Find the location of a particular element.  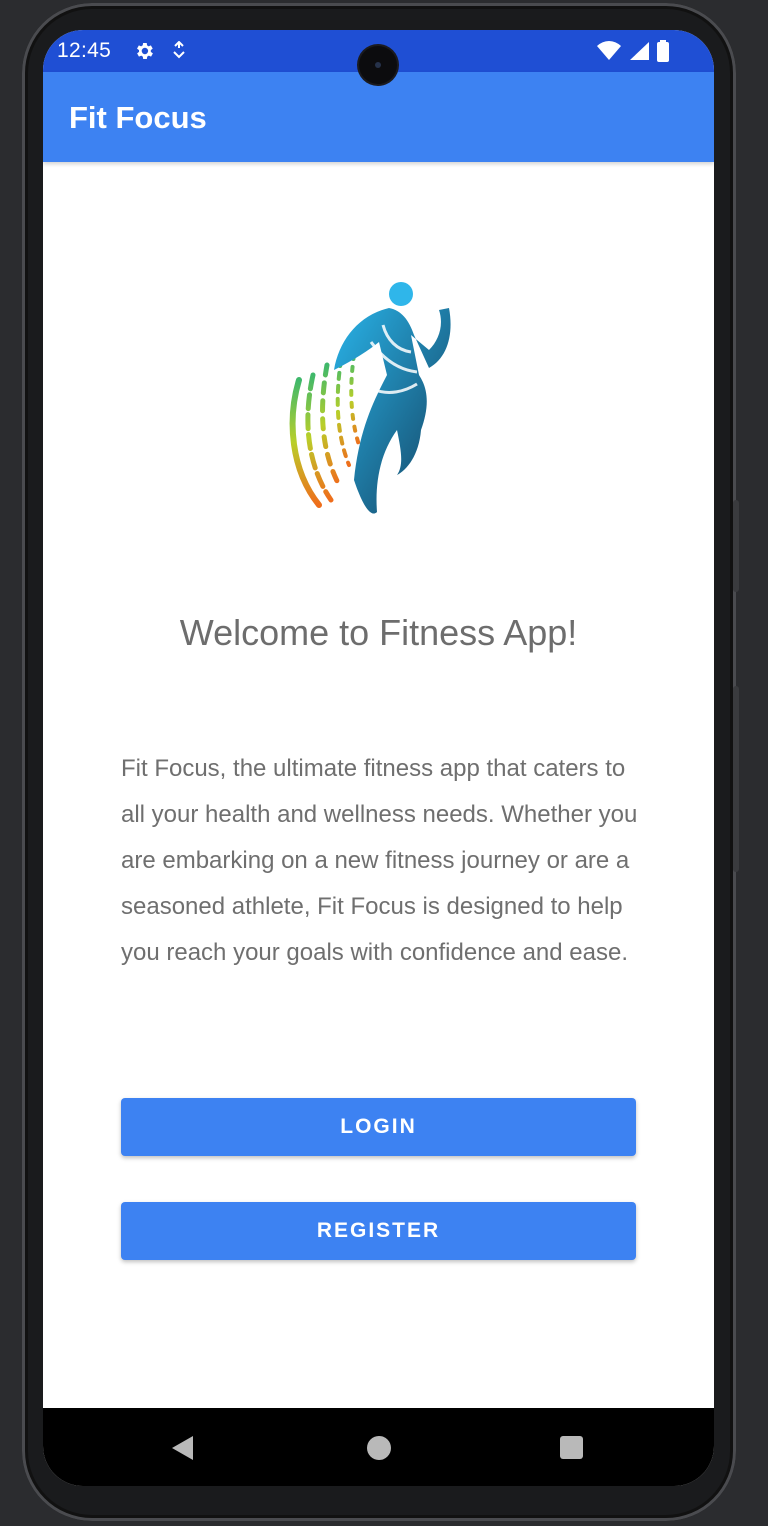

battery-icon is located at coordinates (663, 53).